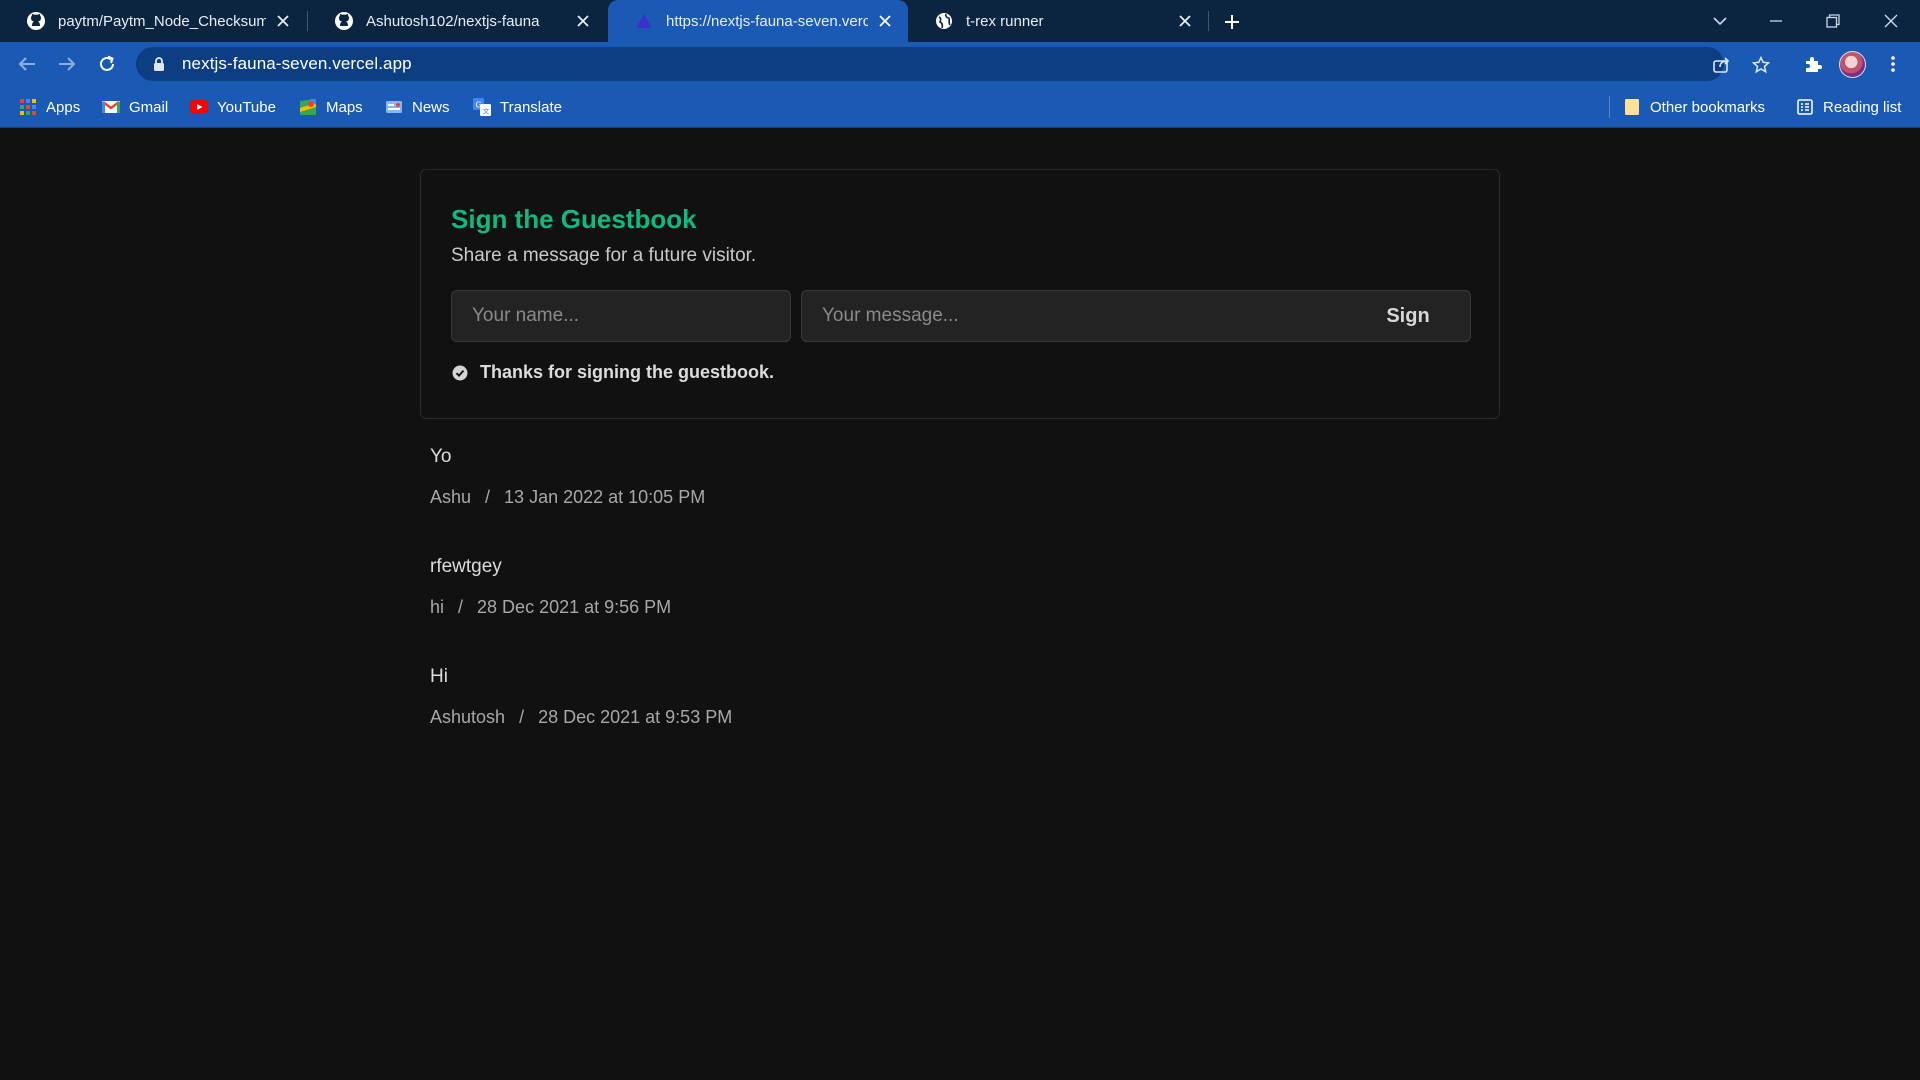  Describe the element at coordinates (1761, 65) in the screenshot. I see `bookmark-star-icon` at that location.